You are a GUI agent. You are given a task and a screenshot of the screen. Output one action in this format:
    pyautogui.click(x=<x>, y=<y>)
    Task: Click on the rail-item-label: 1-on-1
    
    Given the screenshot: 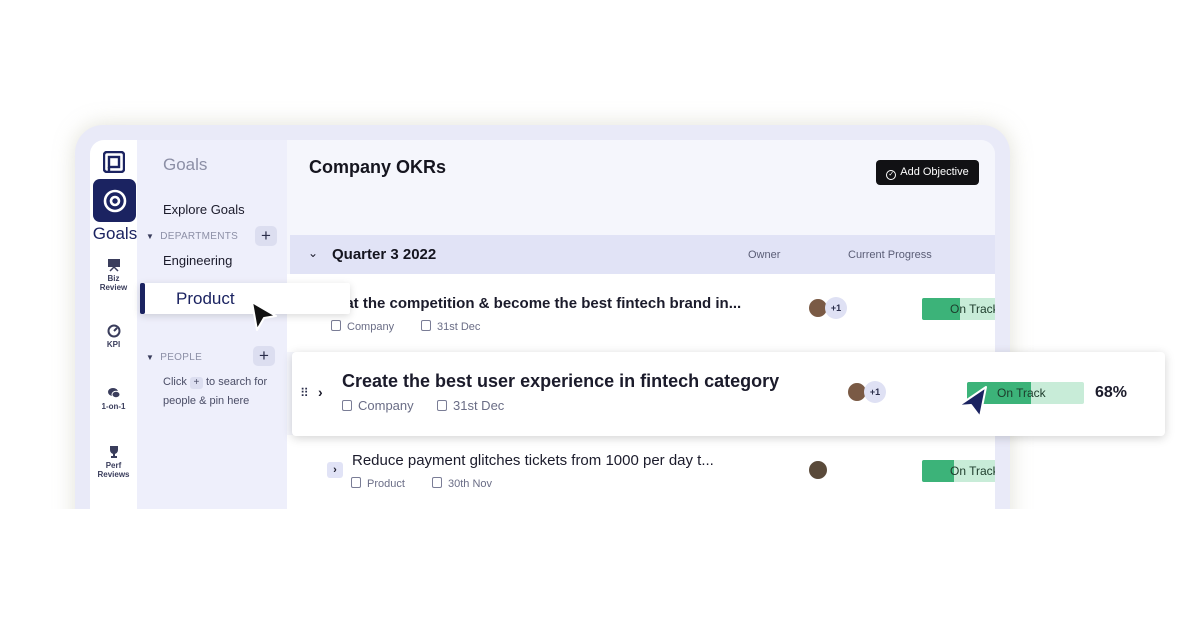 What is the action you would take?
    pyautogui.click(x=113, y=406)
    